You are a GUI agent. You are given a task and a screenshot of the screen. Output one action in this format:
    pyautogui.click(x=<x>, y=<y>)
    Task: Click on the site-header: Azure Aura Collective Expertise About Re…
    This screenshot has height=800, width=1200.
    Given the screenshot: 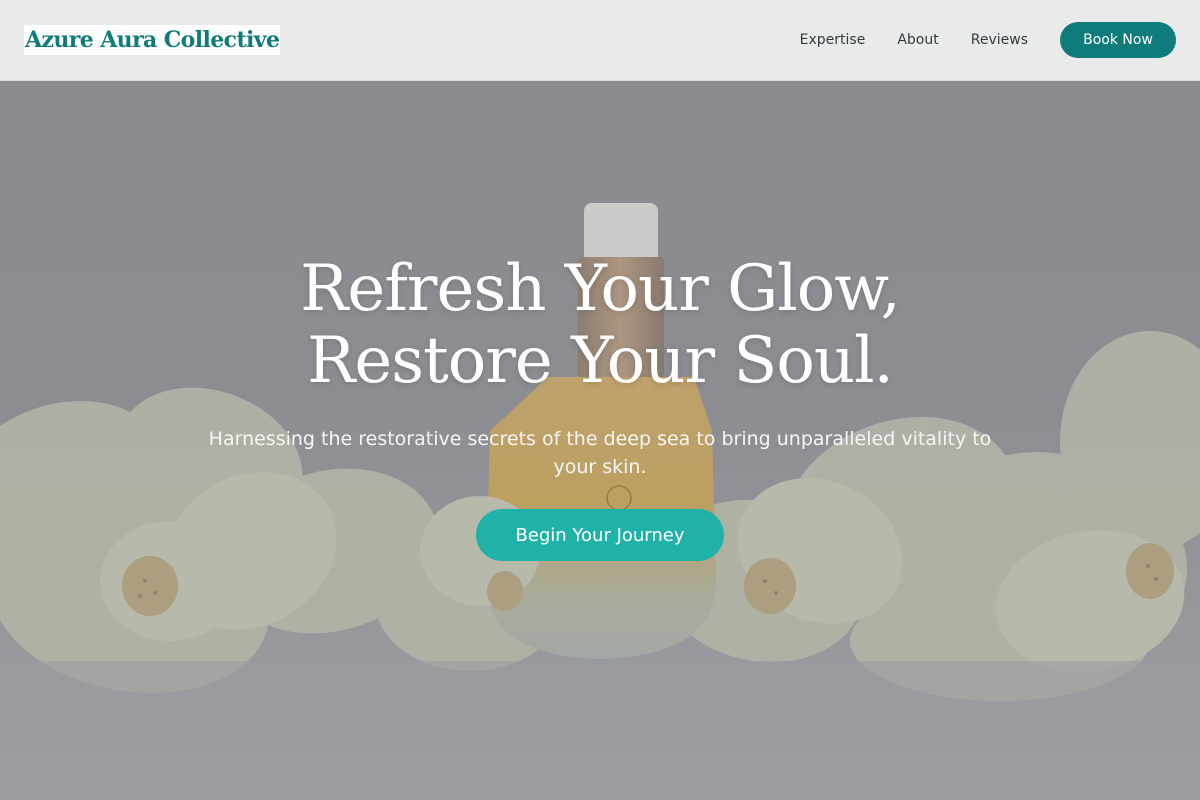 What is the action you would take?
    pyautogui.click(x=600, y=40)
    